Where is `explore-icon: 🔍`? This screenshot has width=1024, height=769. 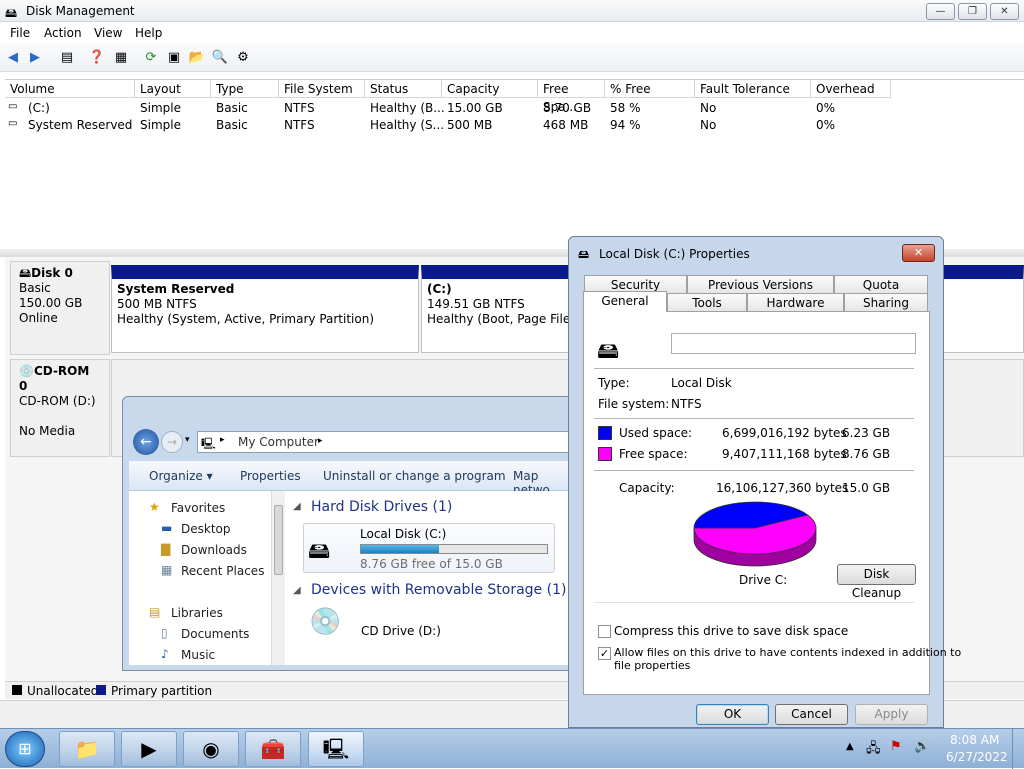
explore-icon: 🔍 is located at coordinates (220, 58).